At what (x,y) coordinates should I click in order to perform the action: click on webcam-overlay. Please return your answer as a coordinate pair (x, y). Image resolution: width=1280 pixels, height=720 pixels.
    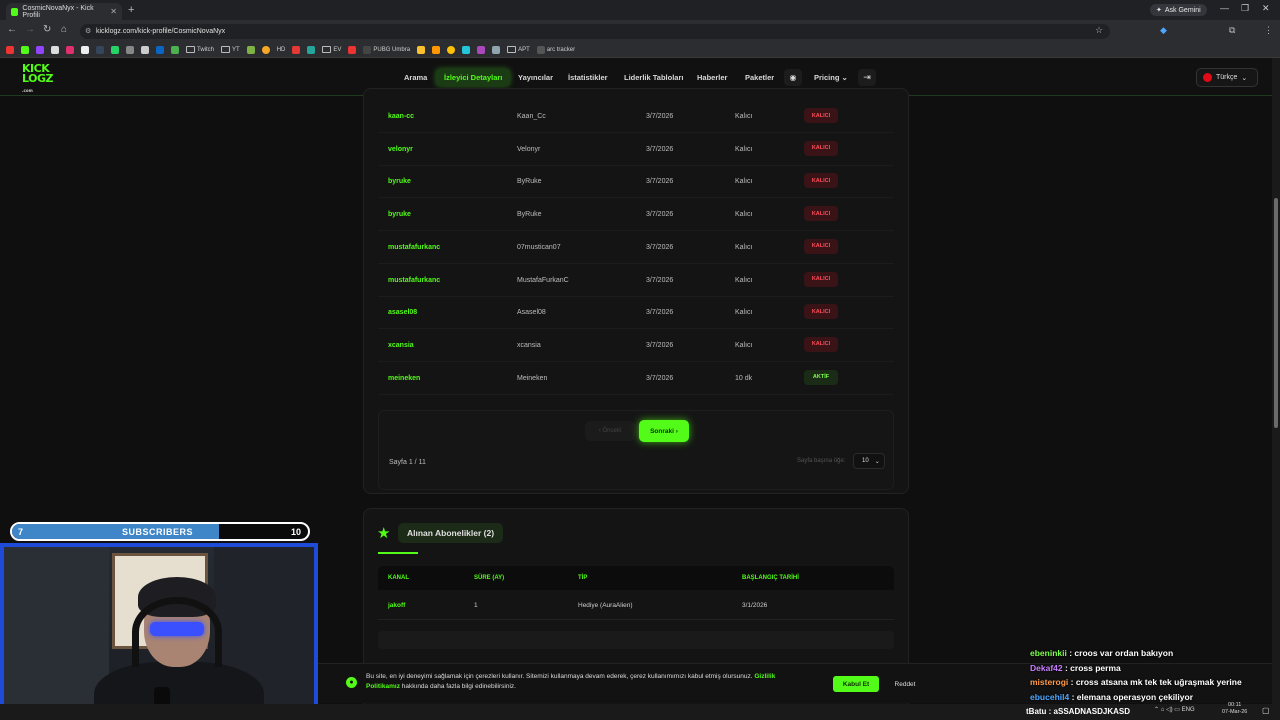
    Looking at the image, I should click on (159, 631).